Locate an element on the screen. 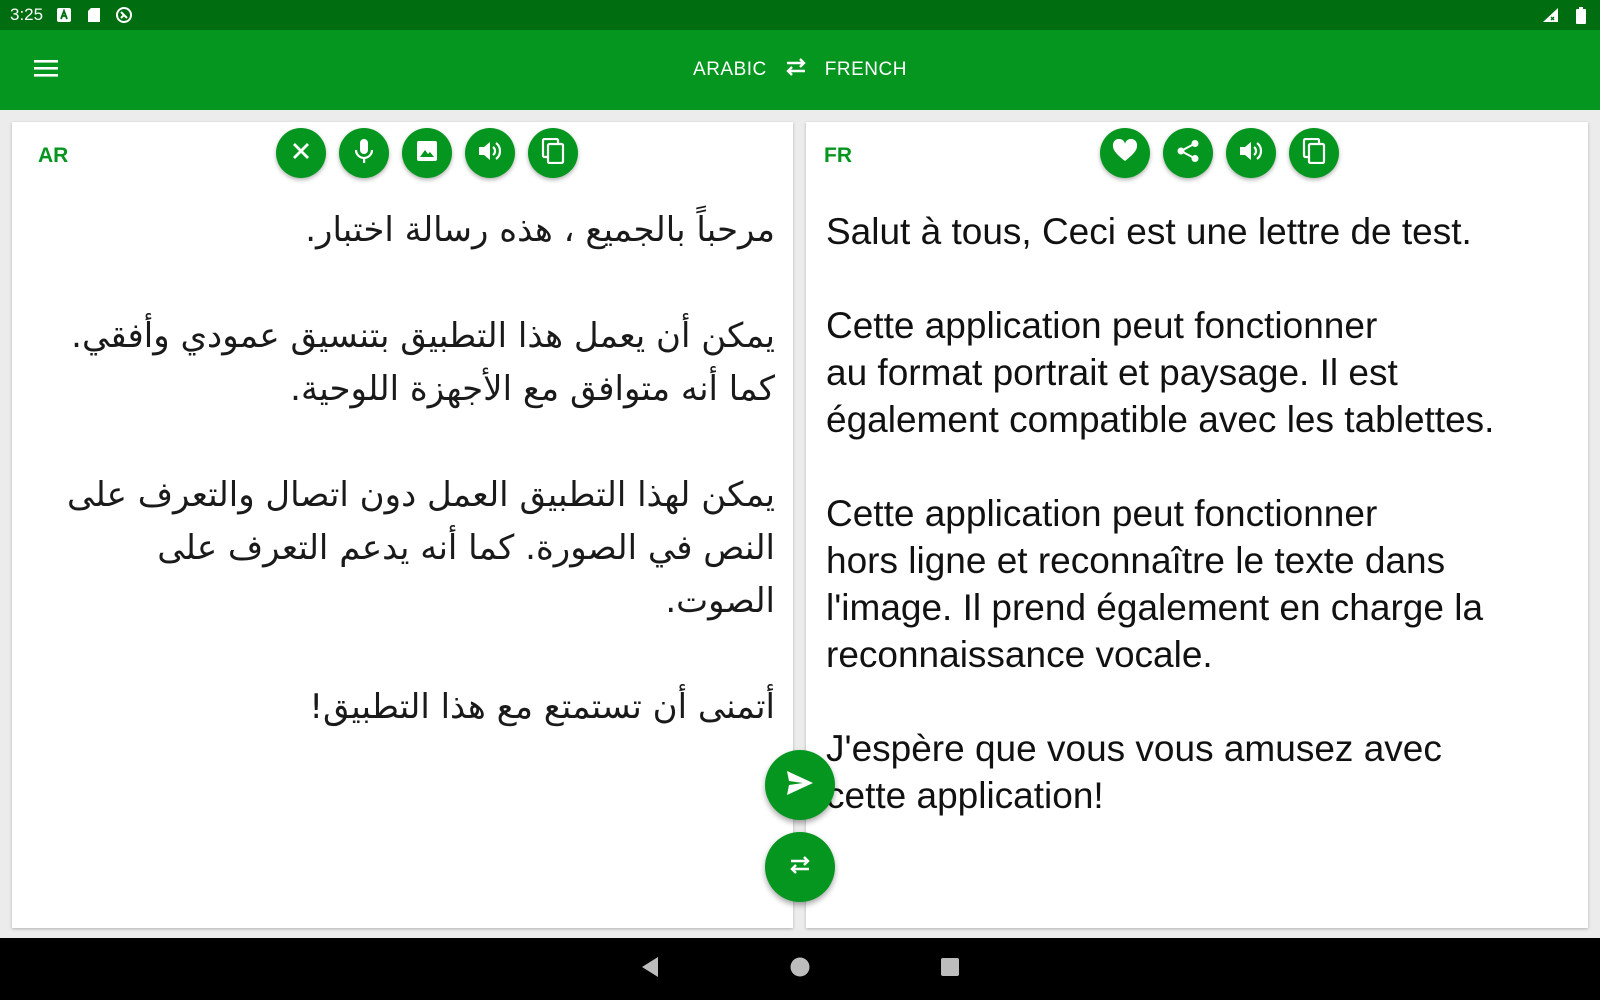 This screenshot has height=1000, width=1600. share-icon is located at coordinates (1188, 153).